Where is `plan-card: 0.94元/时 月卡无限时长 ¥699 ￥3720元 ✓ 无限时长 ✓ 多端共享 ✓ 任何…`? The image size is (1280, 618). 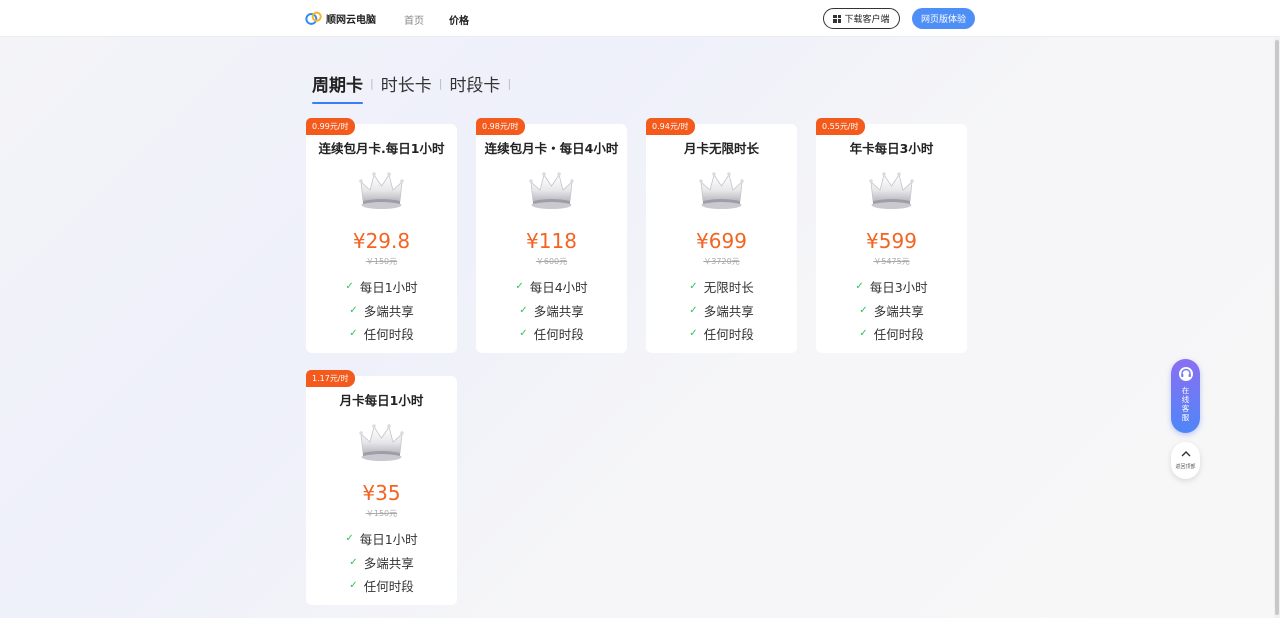 plan-card: 0.94元/时 月卡无限时长 ¥699 ￥3720元 ✓ 无限时长 ✓ 多端共享 ✓ 任何… is located at coordinates (721, 235).